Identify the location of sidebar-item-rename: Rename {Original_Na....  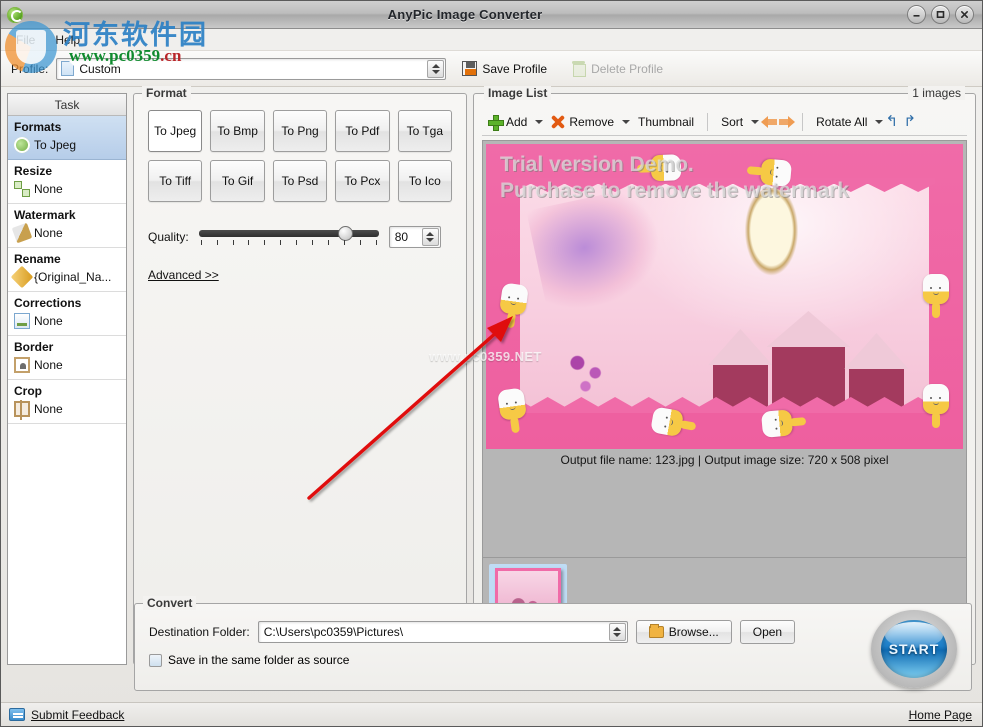
(67, 270).